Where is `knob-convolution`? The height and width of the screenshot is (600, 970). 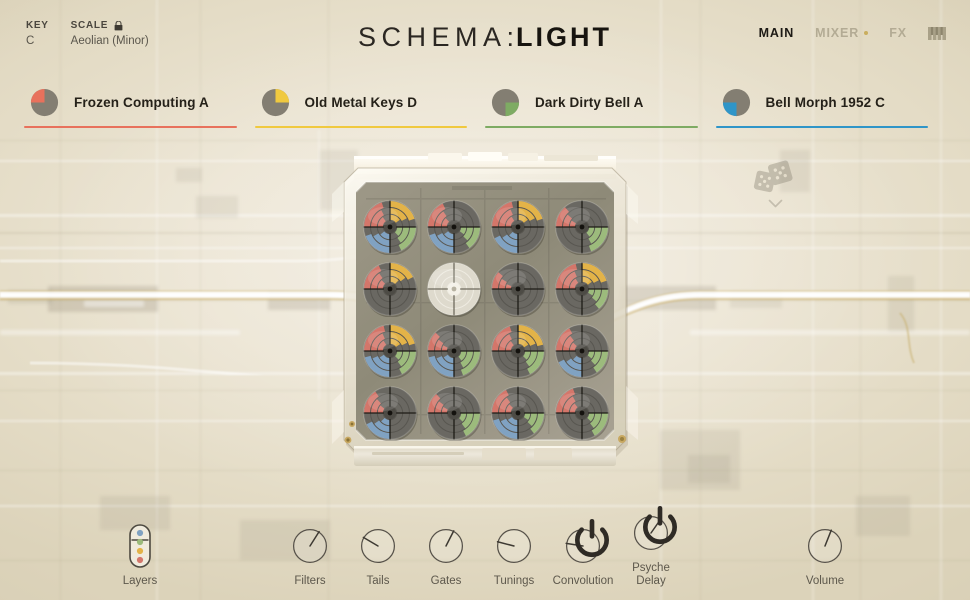
knob-convolution is located at coordinates (586, 542).